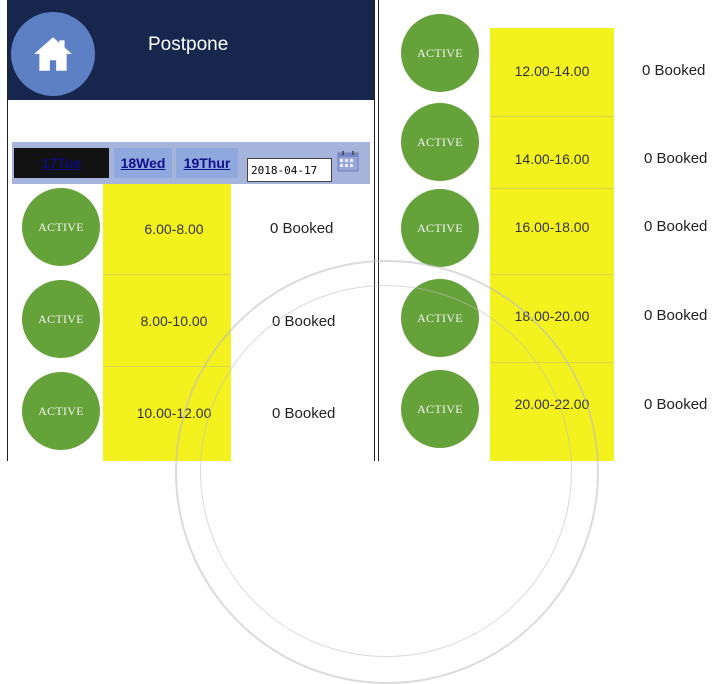  What do you see at coordinates (143, 163) in the screenshot?
I see `day-tab-wed: 18Wed` at bounding box center [143, 163].